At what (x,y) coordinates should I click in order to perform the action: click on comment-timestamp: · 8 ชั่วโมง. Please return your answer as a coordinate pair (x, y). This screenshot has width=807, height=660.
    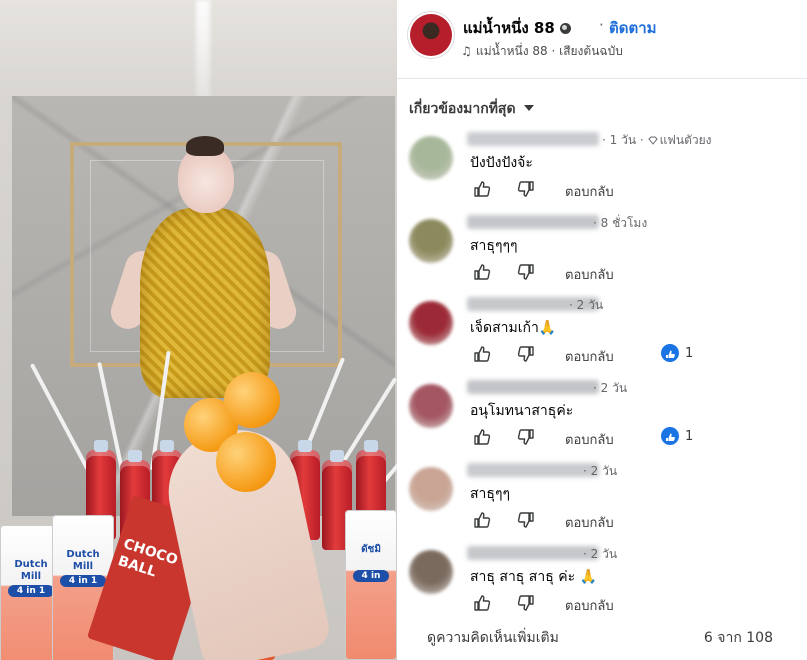
    Looking at the image, I should click on (620, 223).